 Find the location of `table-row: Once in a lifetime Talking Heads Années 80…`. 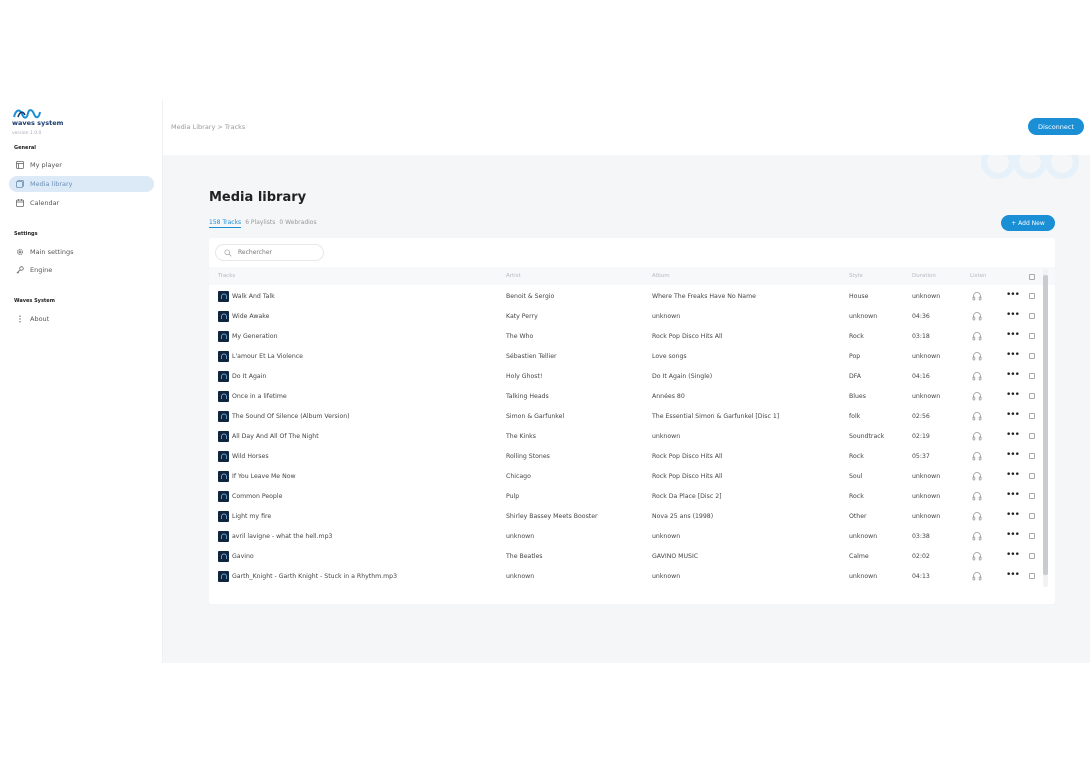

table-row: Once in a lifetime Talking Heads Années 80… is located at coordinates (632, 397).